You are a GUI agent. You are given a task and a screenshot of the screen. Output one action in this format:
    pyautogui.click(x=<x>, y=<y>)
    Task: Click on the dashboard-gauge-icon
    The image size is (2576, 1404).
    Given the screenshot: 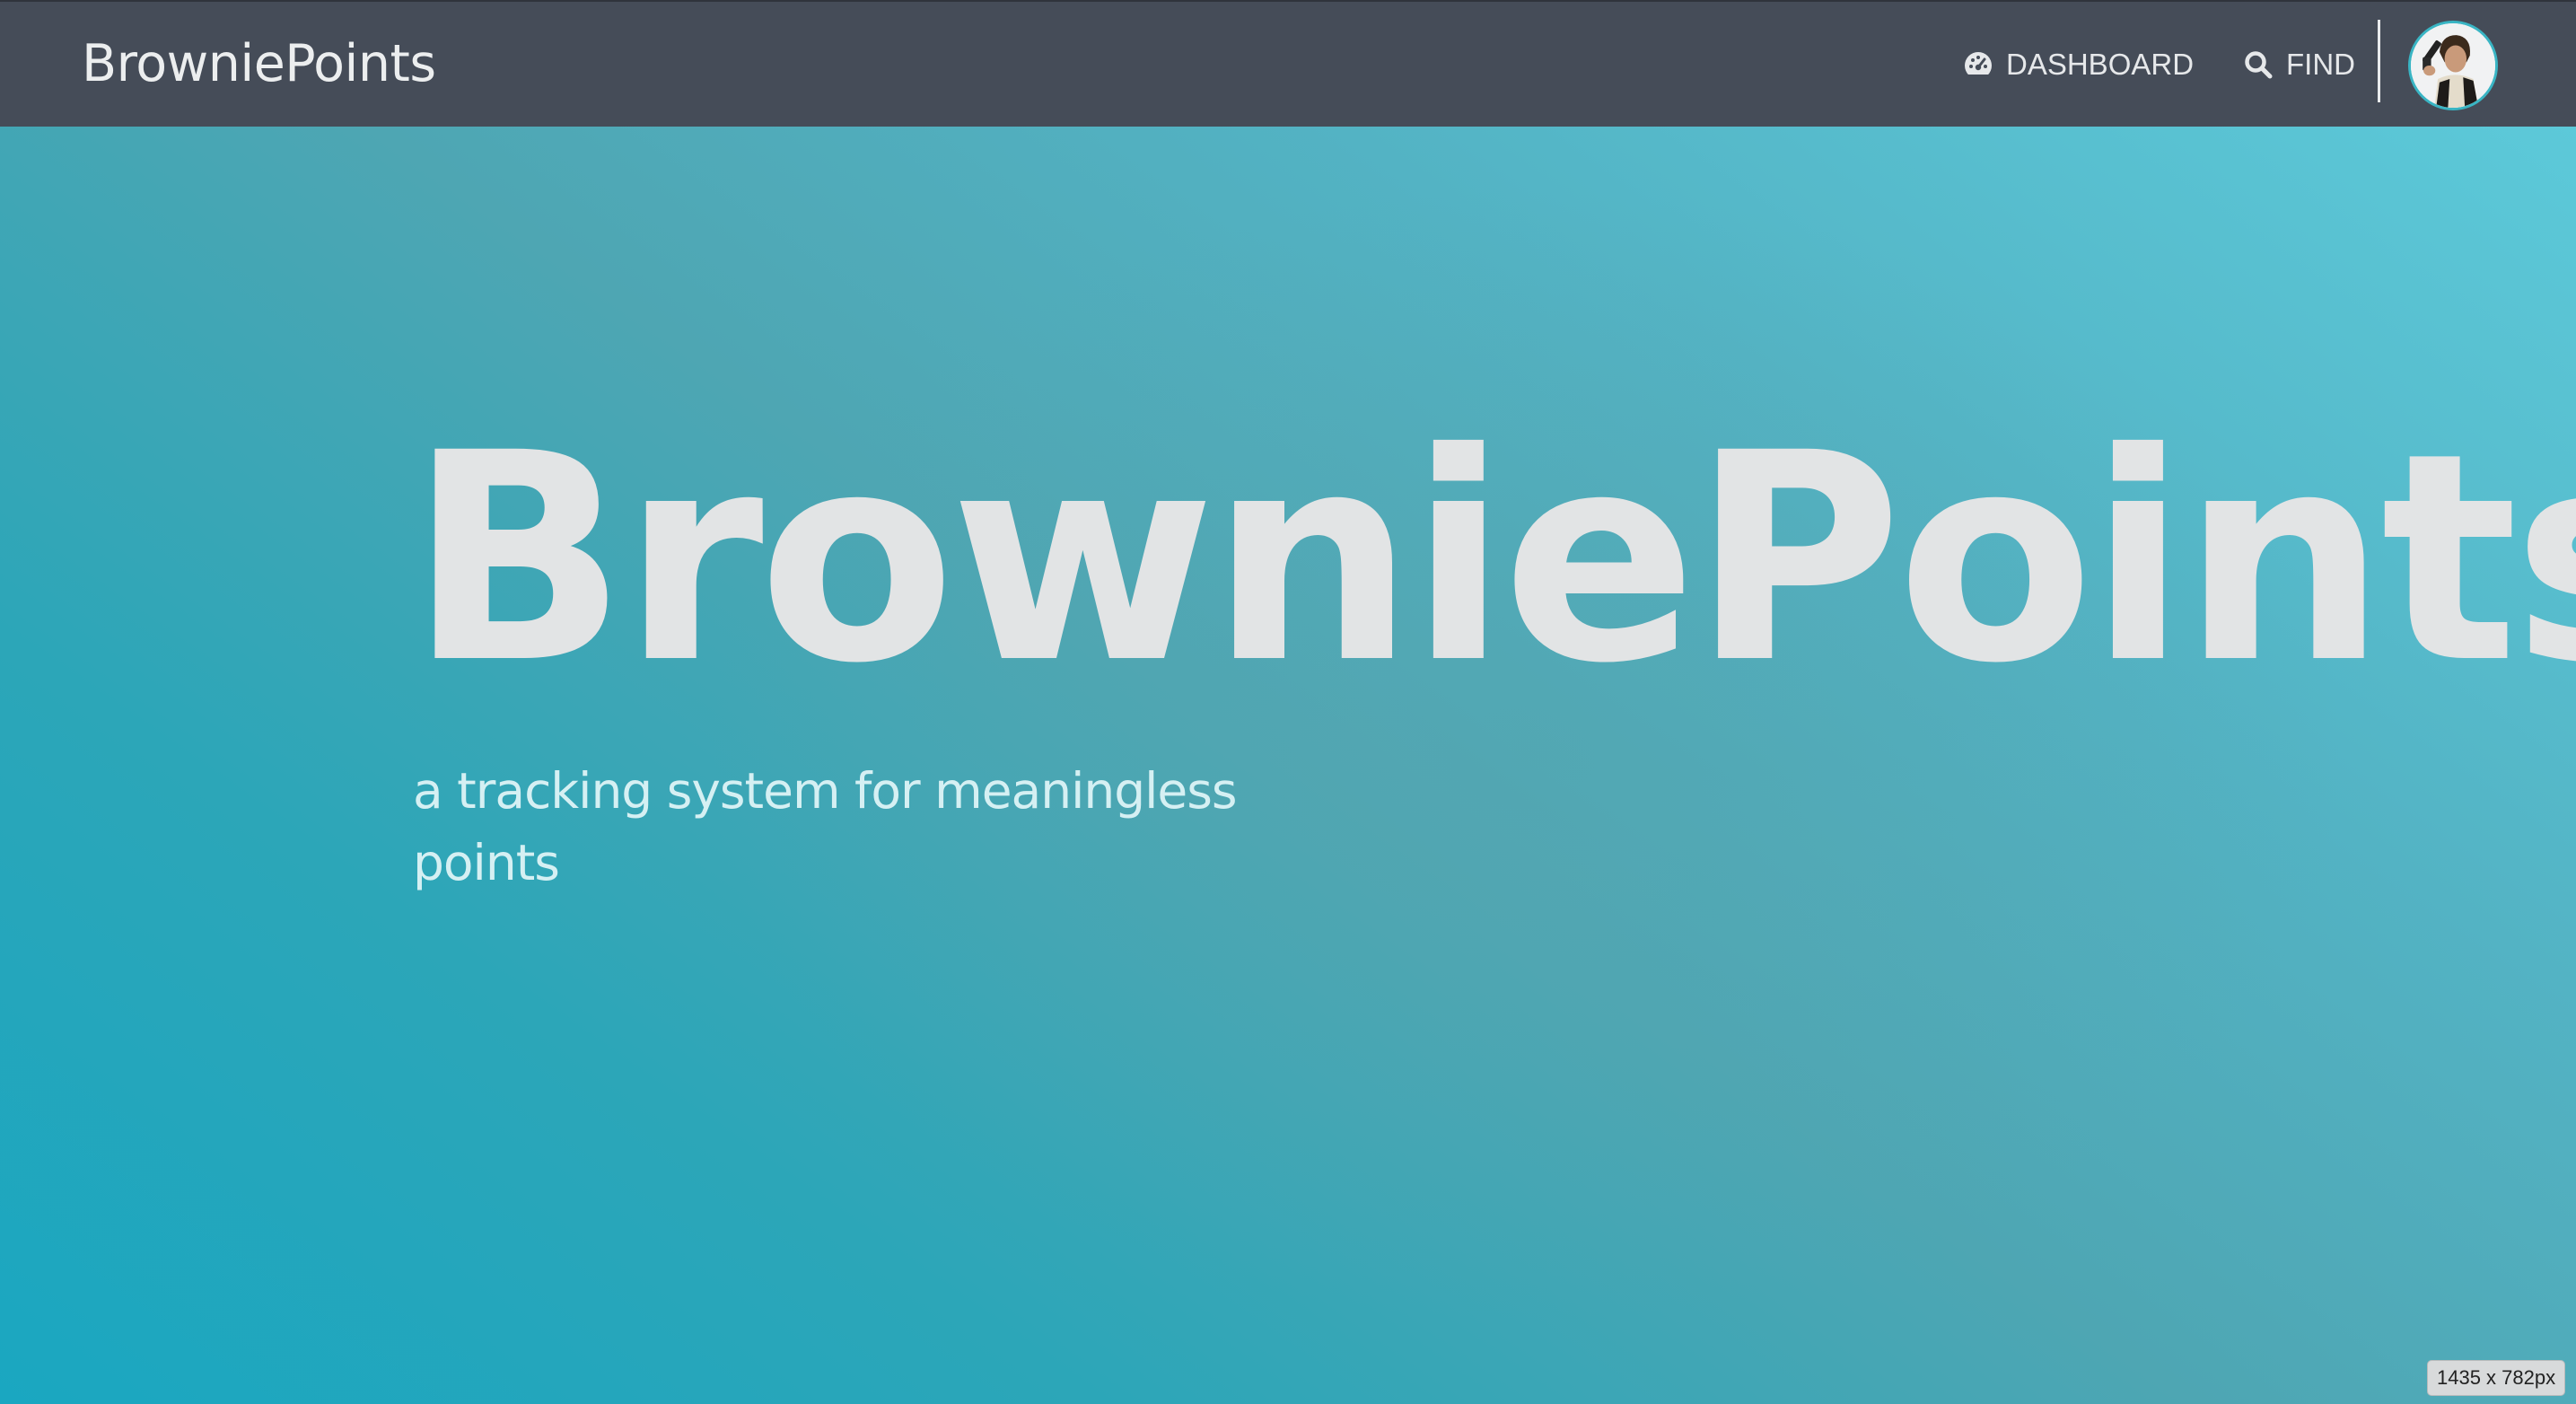 What is the action you would take?
    pyautogui.click(x=1978, y=64)
    